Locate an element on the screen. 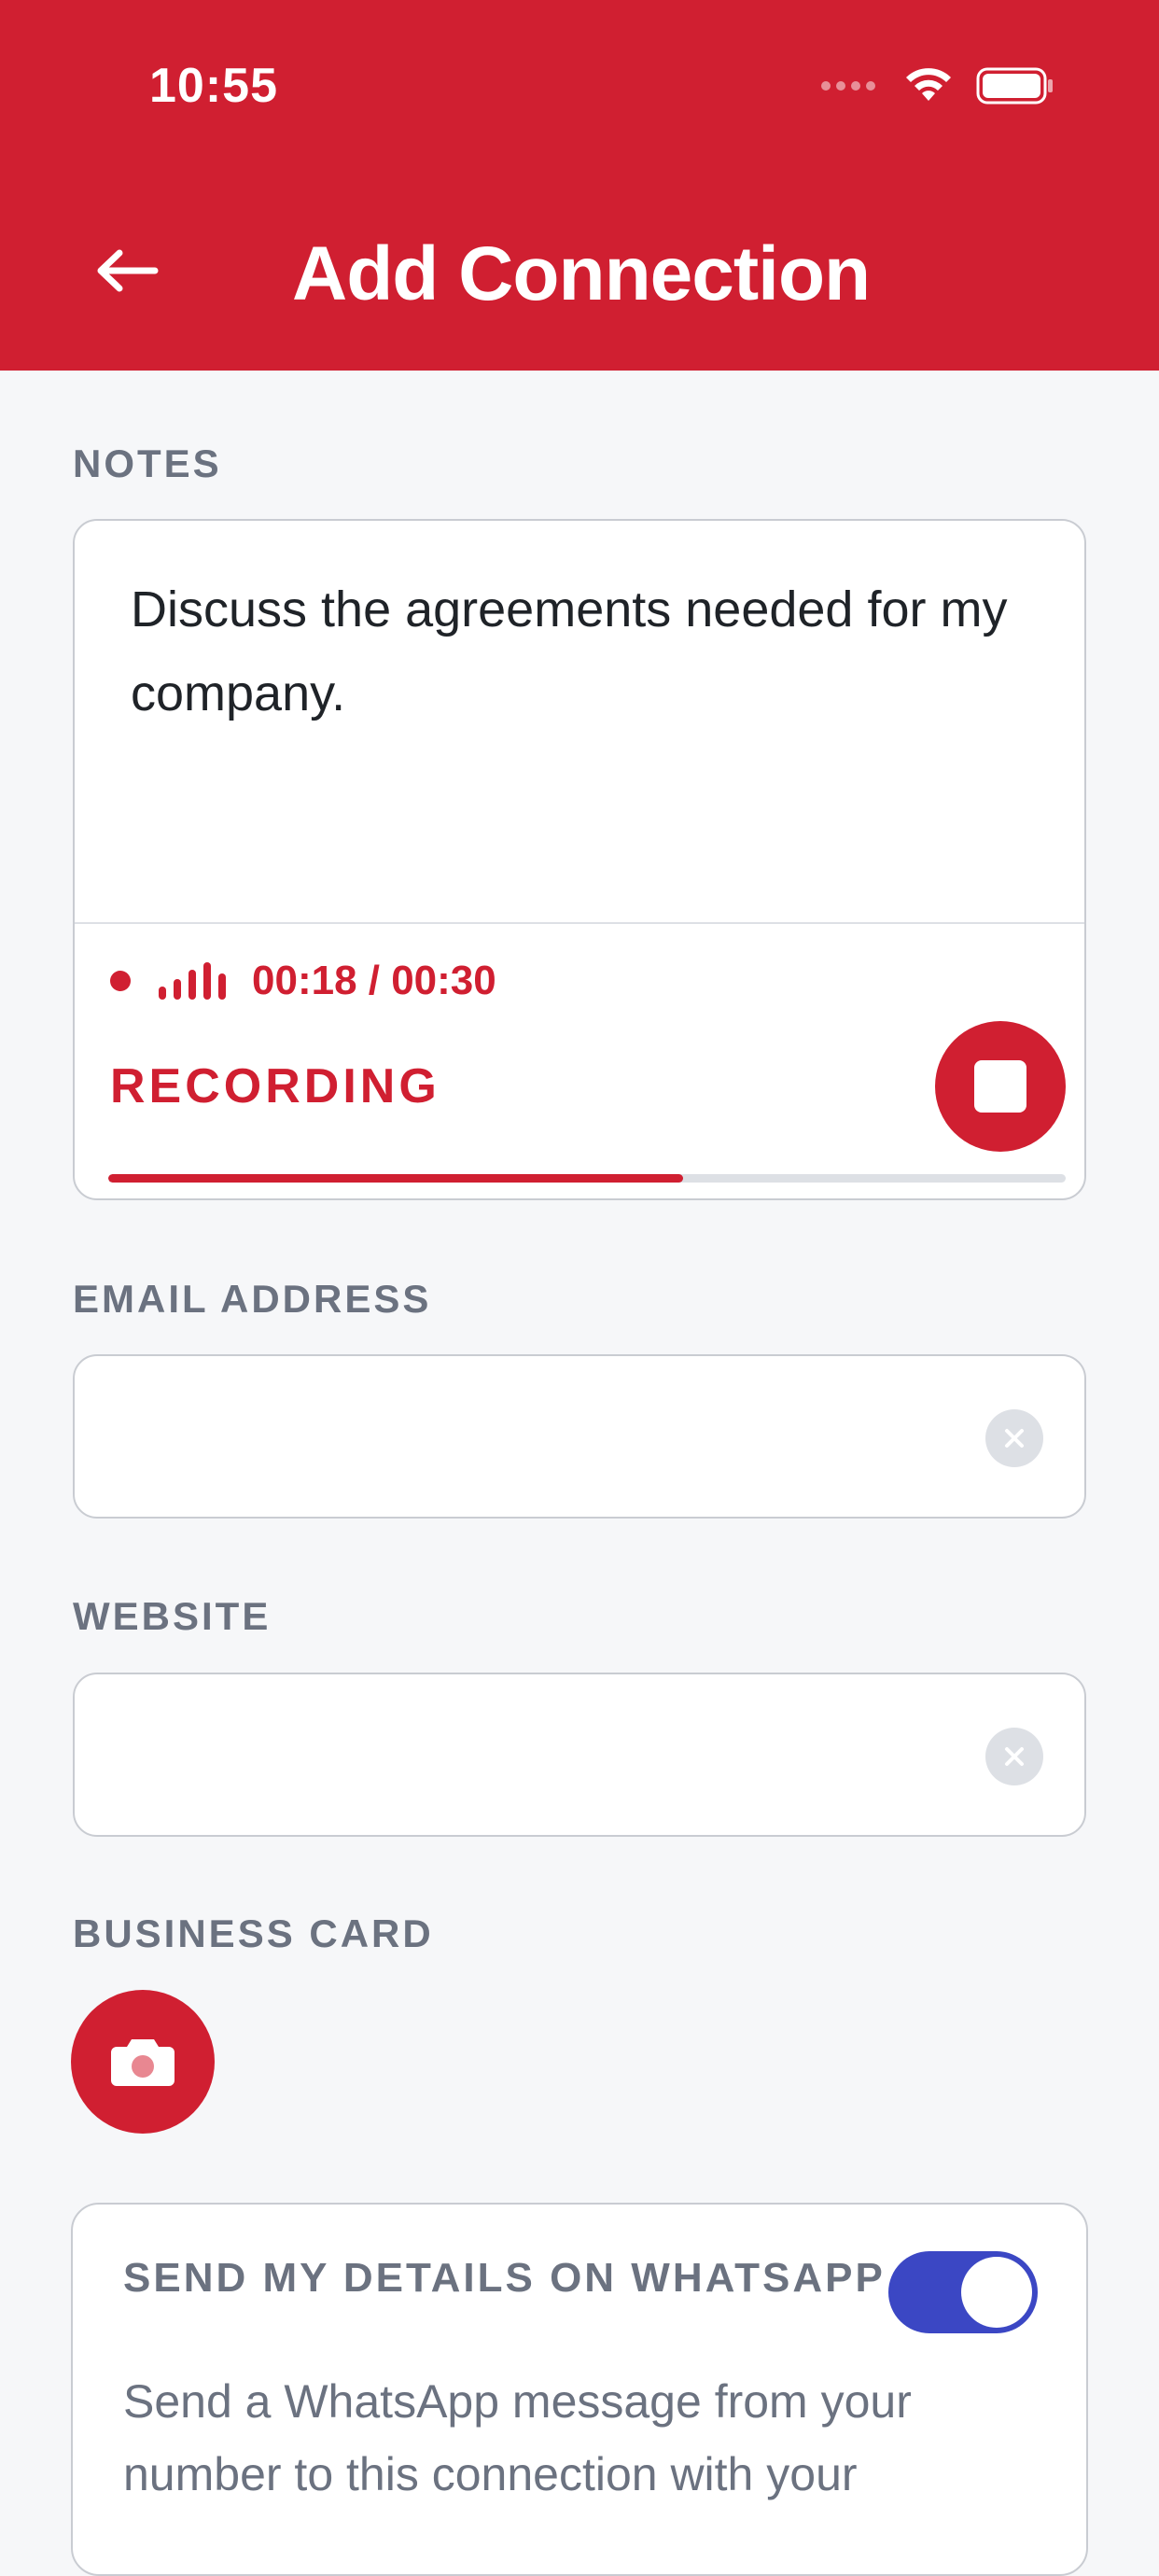  page-title: Add Connection is located at coordinates (581, 273).